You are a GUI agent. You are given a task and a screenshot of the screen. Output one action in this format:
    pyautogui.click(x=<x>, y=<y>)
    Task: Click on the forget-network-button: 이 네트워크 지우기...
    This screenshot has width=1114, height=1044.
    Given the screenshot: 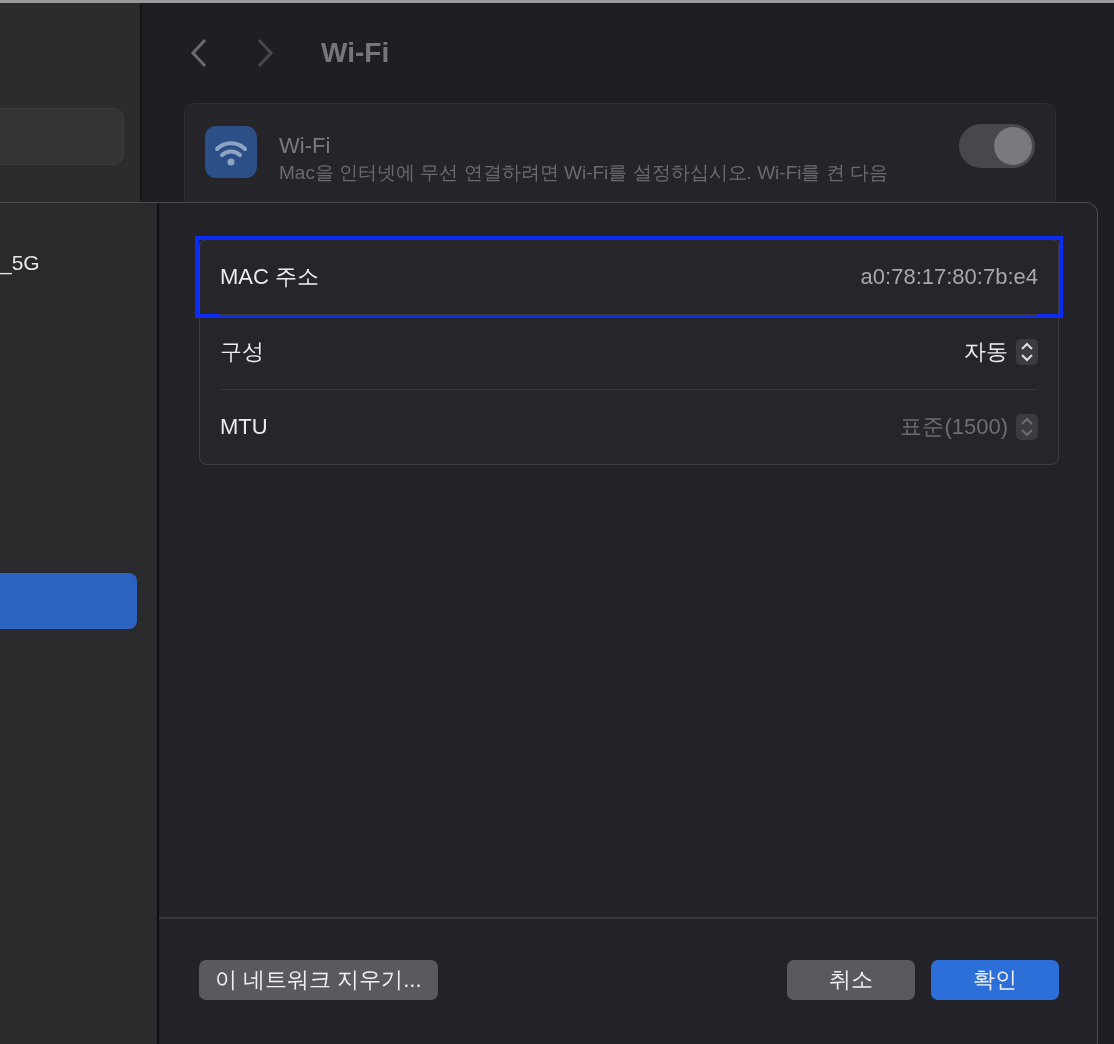 What is the action you would take?
    pyautogui.click(x=318, y=979)
    